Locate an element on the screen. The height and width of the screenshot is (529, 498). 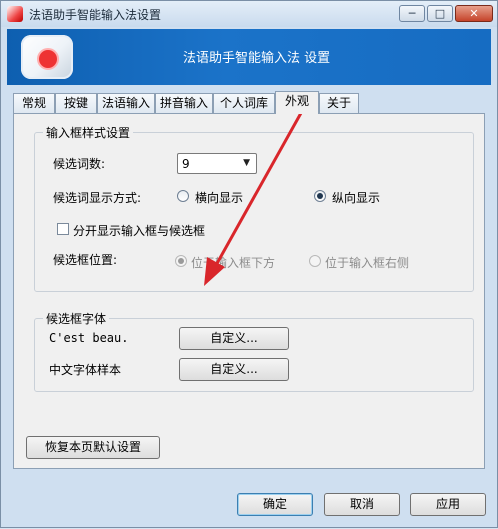
position-below-radio is located at coordinates (181, 261).